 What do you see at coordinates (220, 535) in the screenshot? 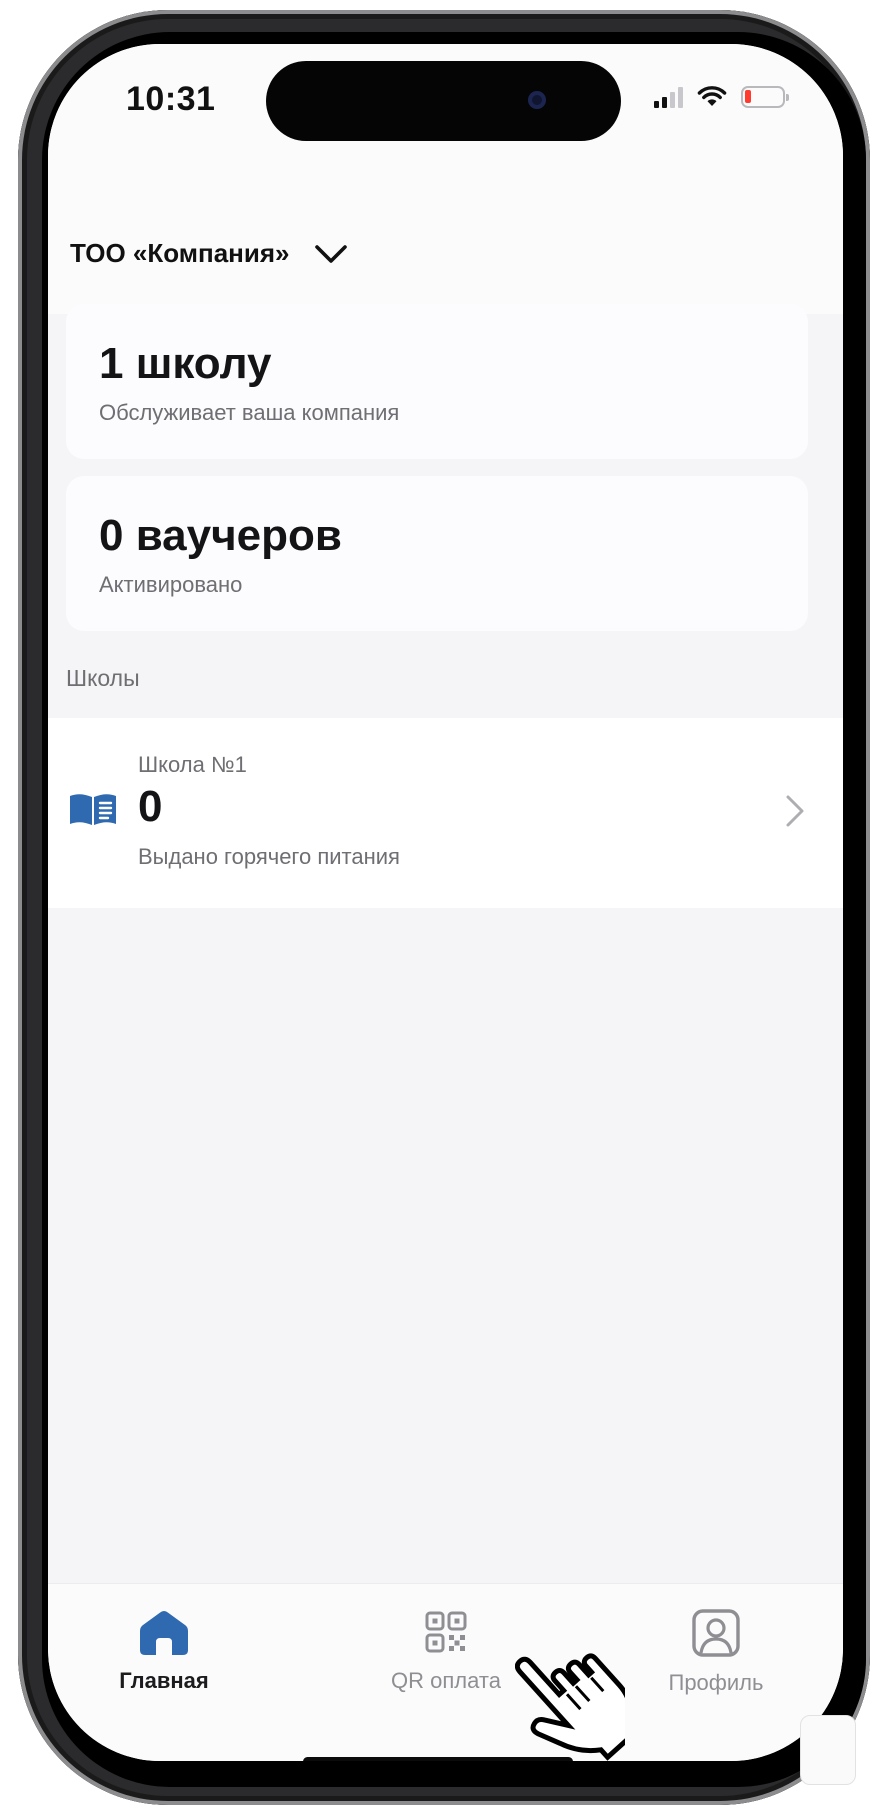
I see `vouchers-count-value: 0 ваучеров` at bounding box center [220, 535].